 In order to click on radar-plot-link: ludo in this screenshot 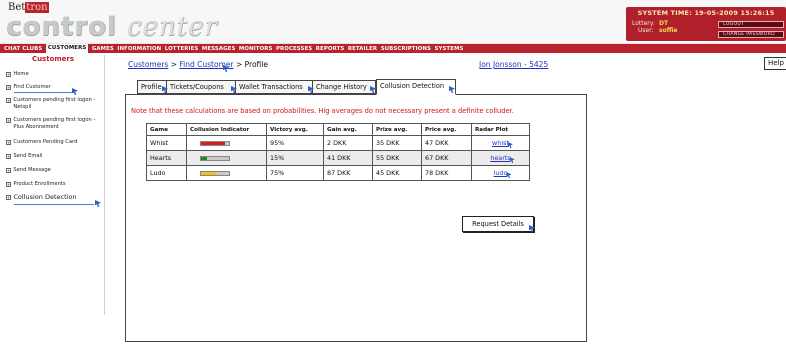, I will do `click(503, 173)`.